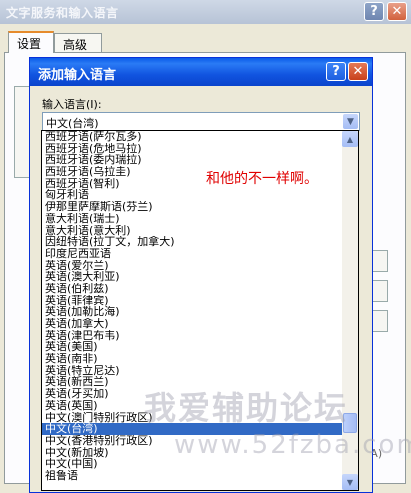  I want to click on arrow-down-icon: ▼, so click(350, 482).